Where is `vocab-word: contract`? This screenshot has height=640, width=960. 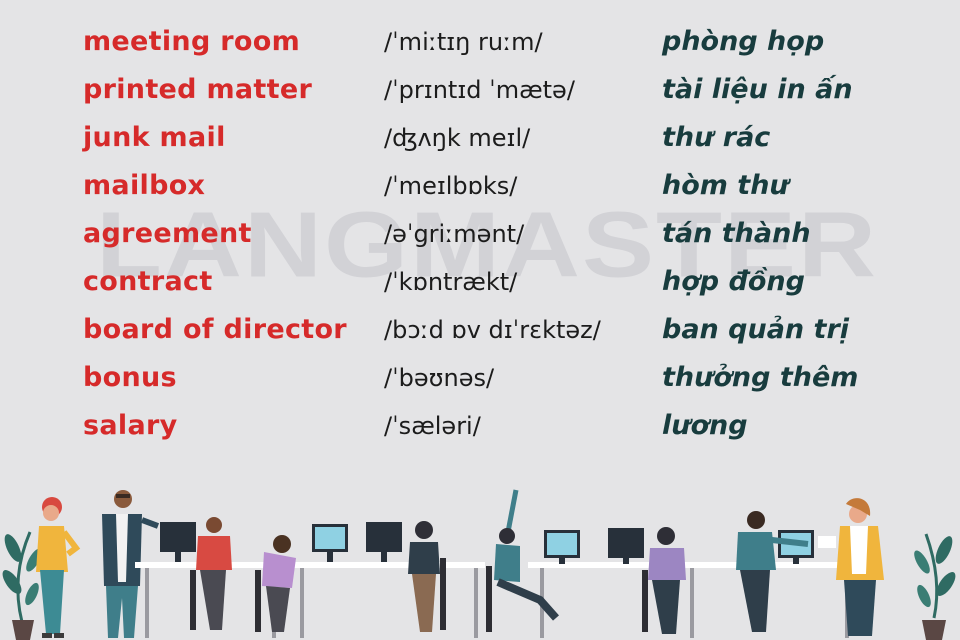 vocab-word: contract is located at coordinates (148, 281).